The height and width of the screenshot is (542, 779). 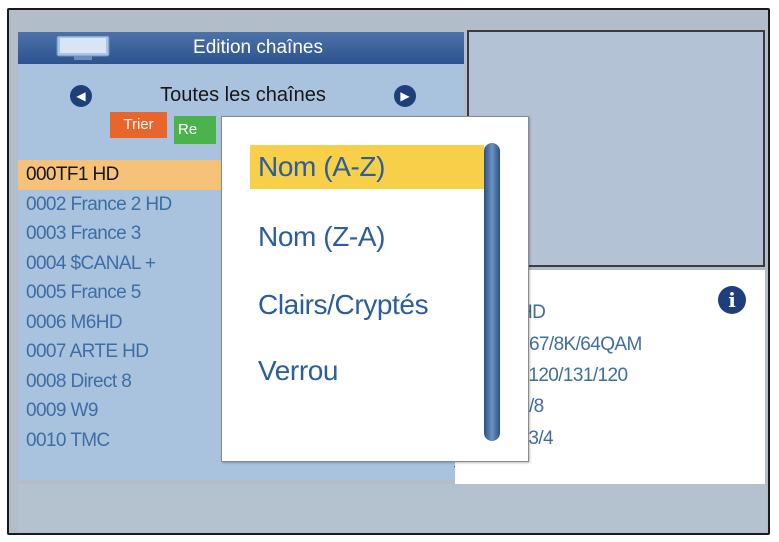 What do you see at coordinates (492, 292) in the screenshot?
I see `menu-scrollbar` at bounding box center [492, 292].